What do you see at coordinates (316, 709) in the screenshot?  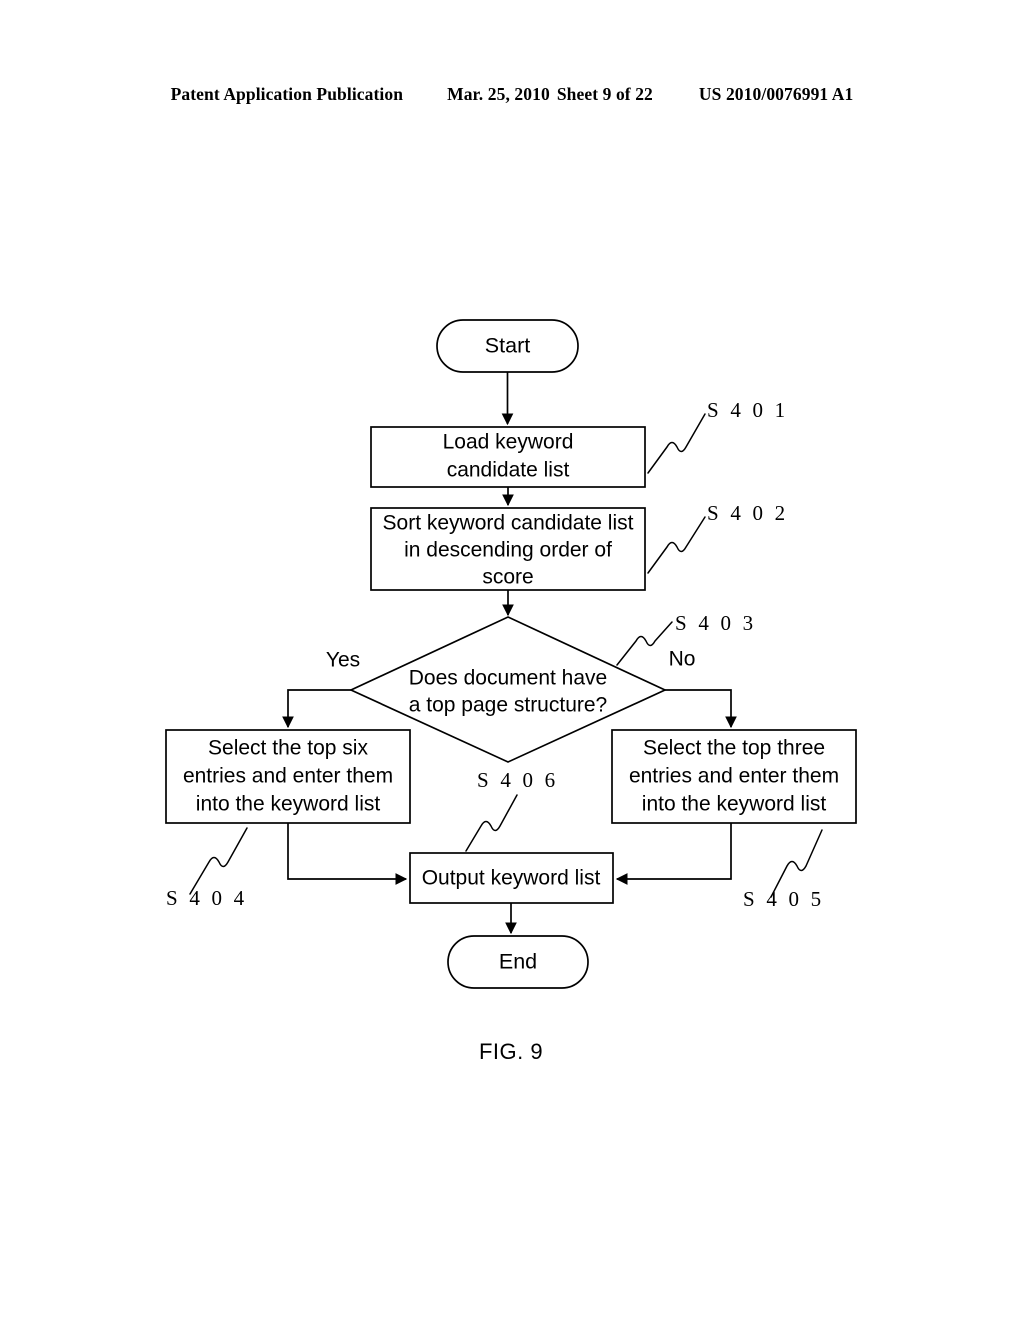 I see `connector-yes-to-s404` at bounding box center [316, 709].